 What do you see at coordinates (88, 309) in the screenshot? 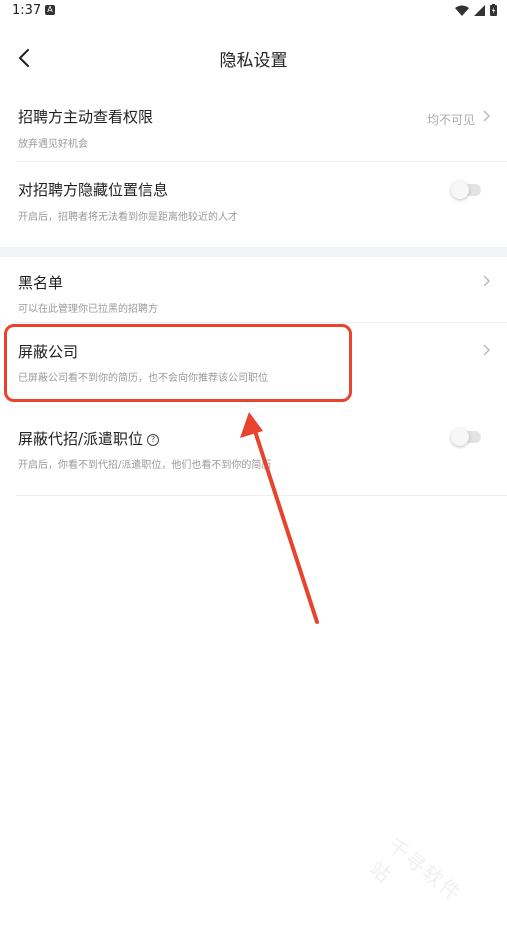
I see `row-desc: 可以在此管理你已拉黑的招聘方` at bounding box center [88, 309].